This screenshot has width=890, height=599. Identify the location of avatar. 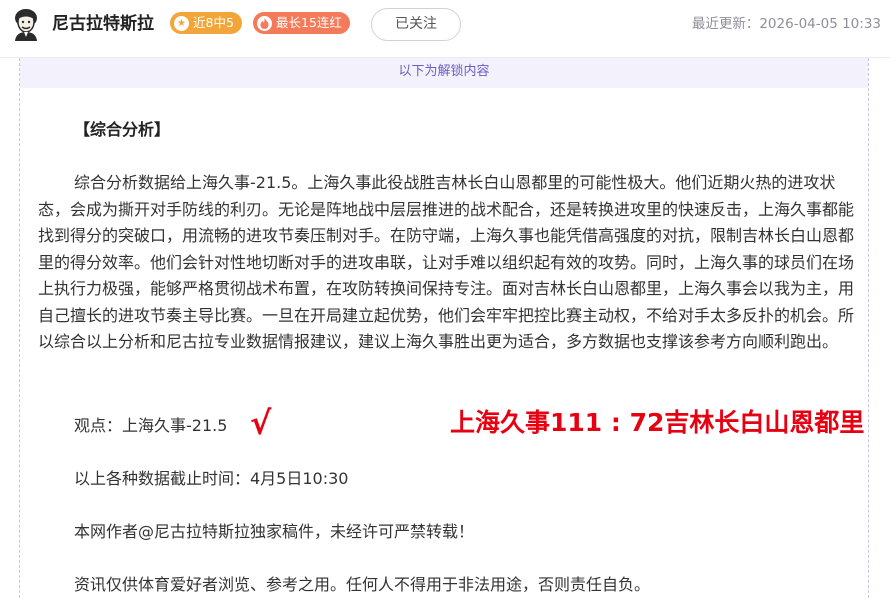
(26, 24).